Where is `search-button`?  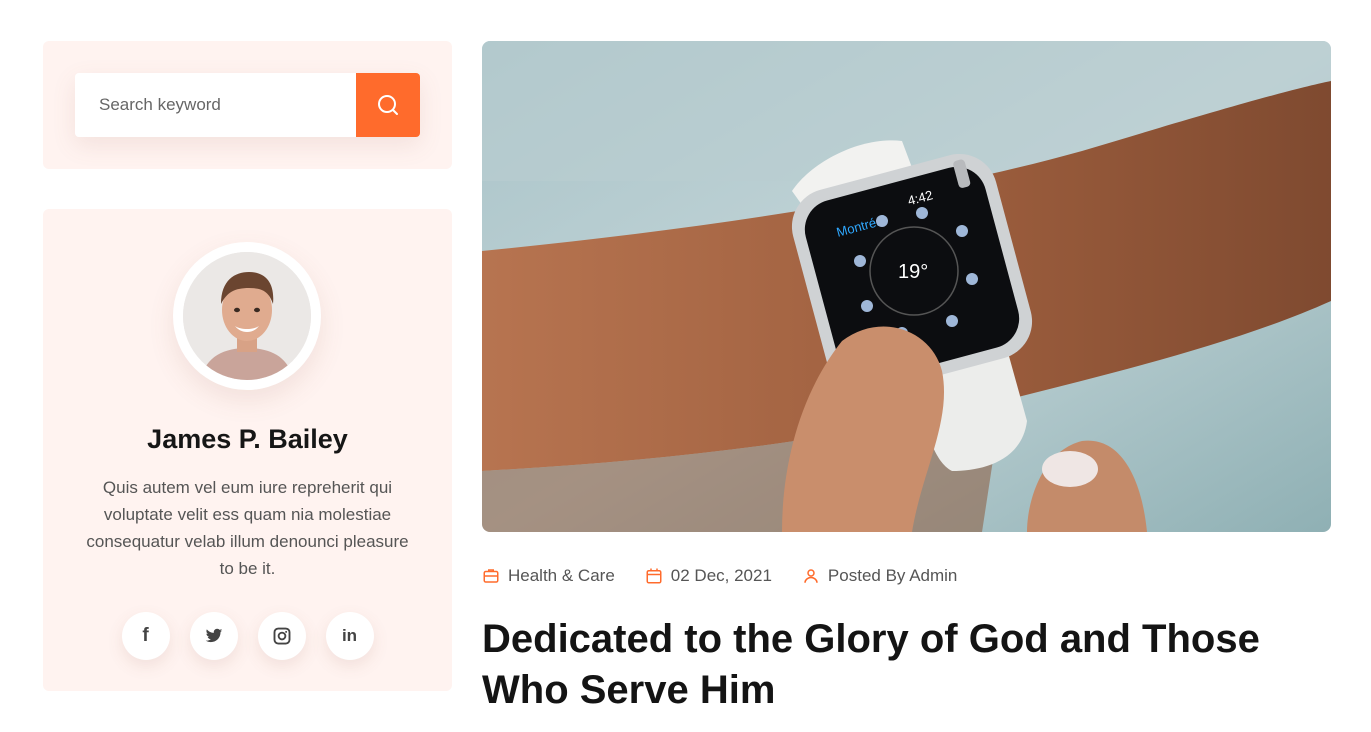 search-button is located at coordinates (388, 105).